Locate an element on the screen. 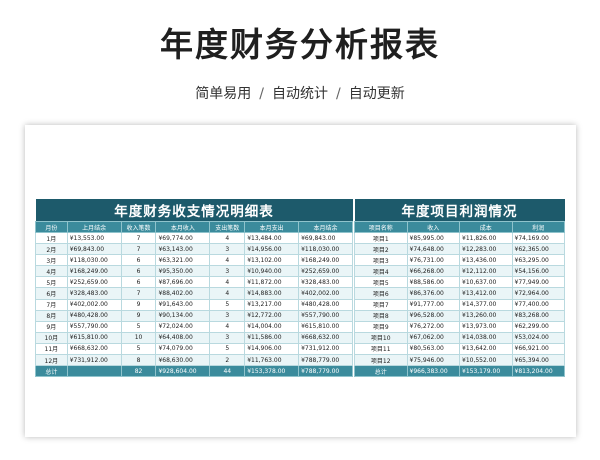  table-cell: ¥64,408.00 is located at coordinates (183, 337).